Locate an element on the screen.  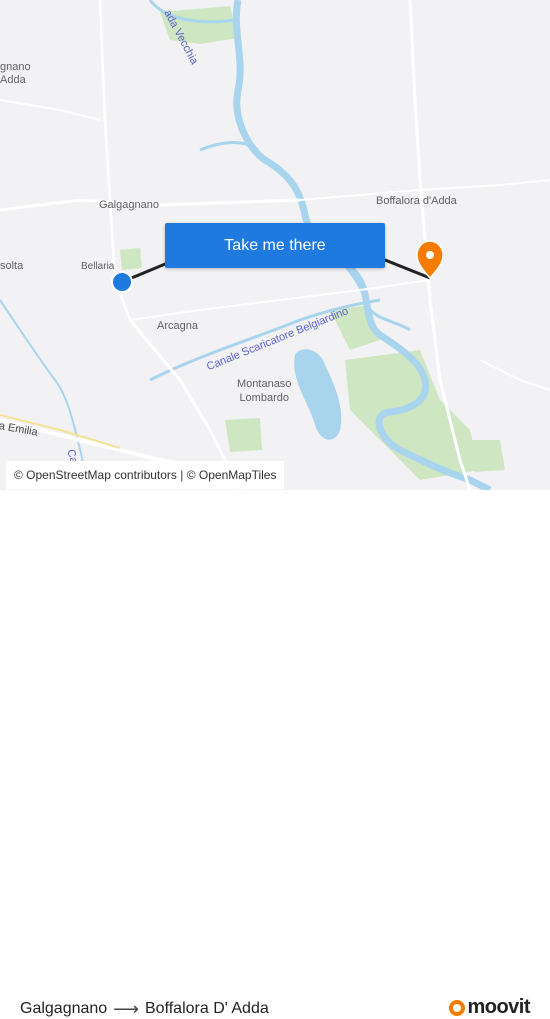
place-label: Galgagnano is located at coordinates (129, 205).